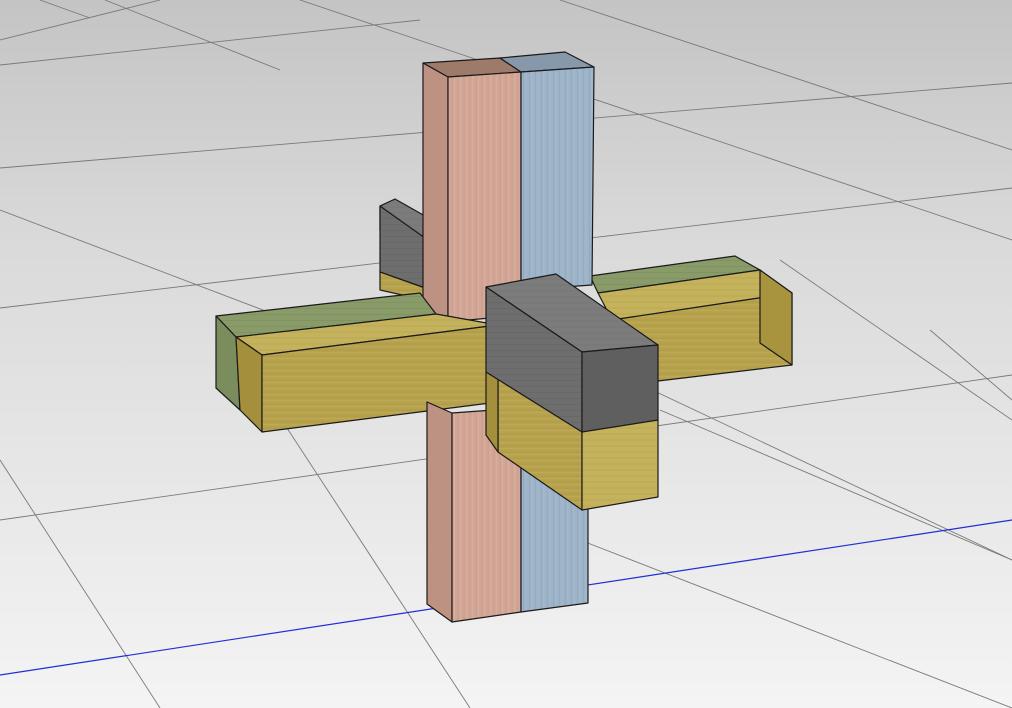 The width and height of the screenshot is (1012, 708). What do you see at coordinates (472, 190) in the screenshot?
I see `vertical-piece-pink` at bounding box center [472, 190].